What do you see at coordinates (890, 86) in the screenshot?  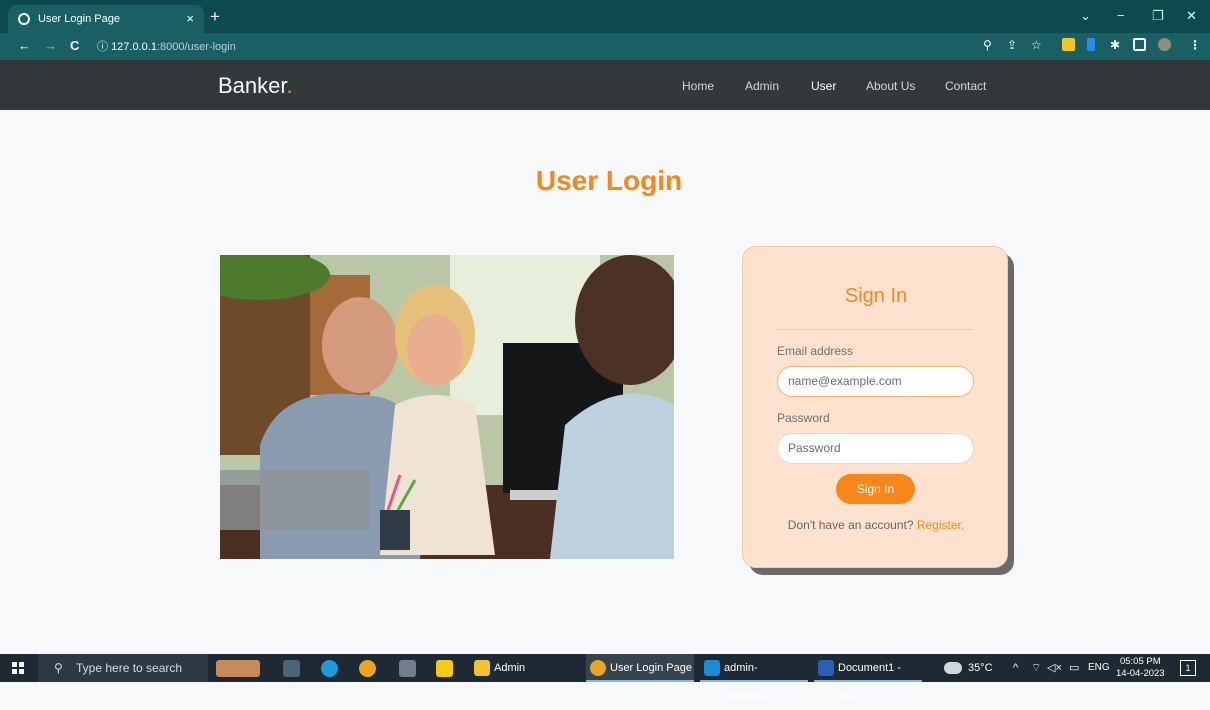 I see `nav-about-us: About Us` at bounding box center [890, 86].